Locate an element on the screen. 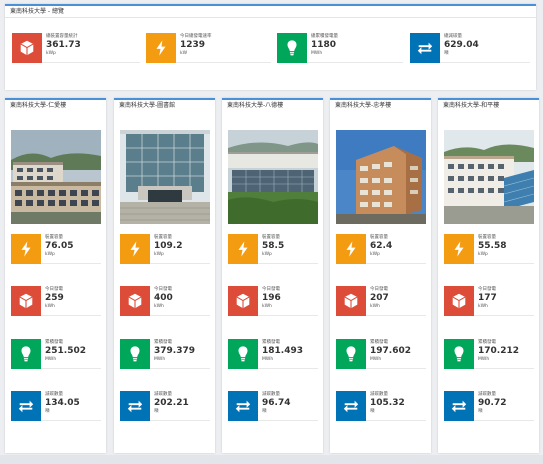  building-stat-tile: 累積發電 197.602 MWh is located at coordinates (381, 354).